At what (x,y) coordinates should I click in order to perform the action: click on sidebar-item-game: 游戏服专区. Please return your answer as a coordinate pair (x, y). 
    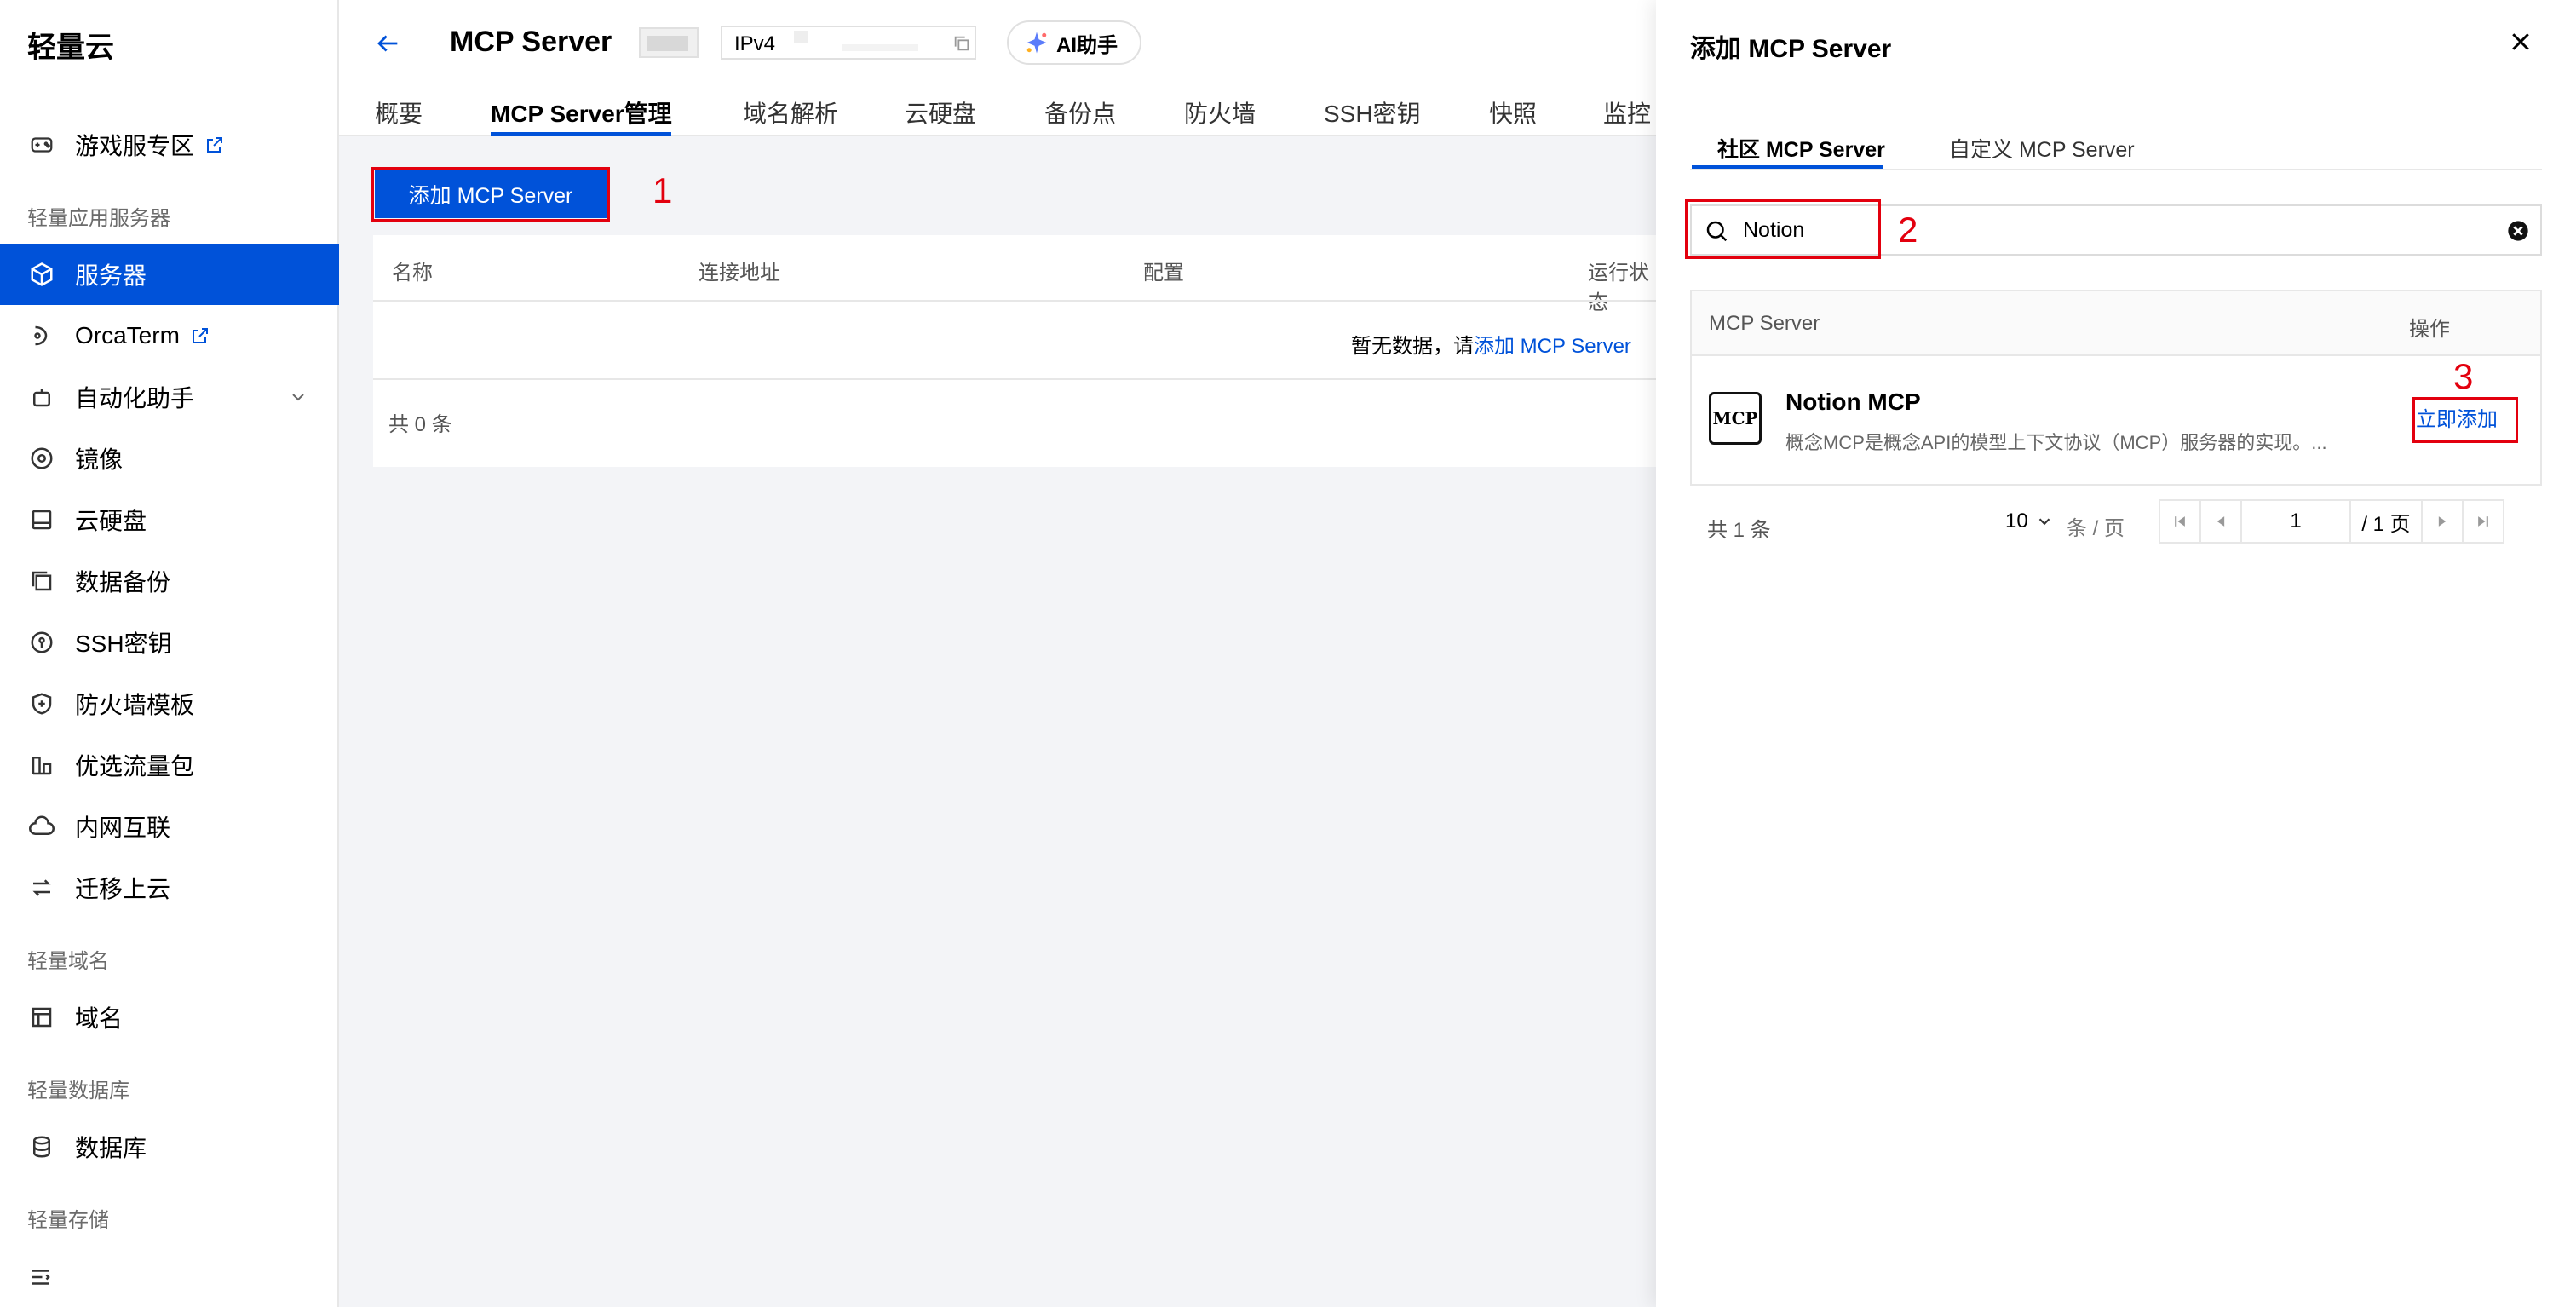
    Looking at the image, I should click on (170, 145).